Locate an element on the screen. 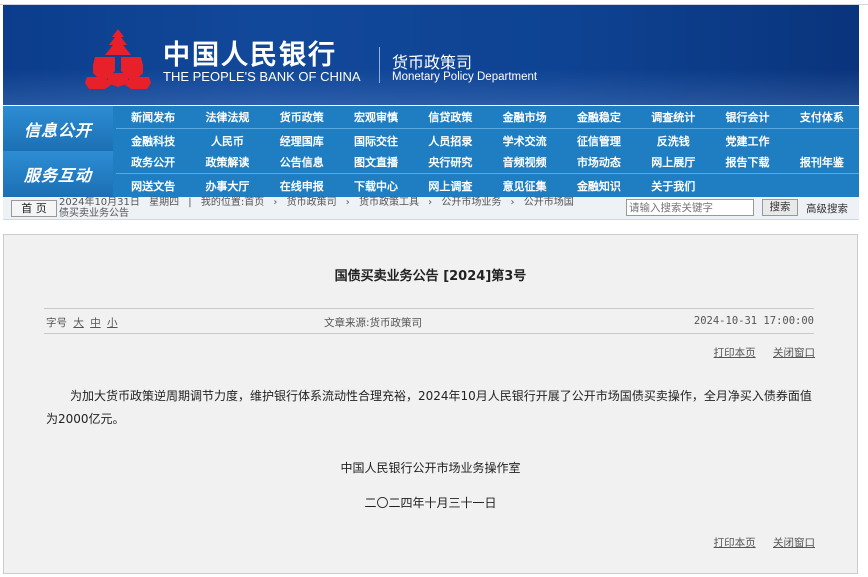 This screenshot has height=577, width=868. nav-item: 市场动态 is located at coordinates (599, 162).